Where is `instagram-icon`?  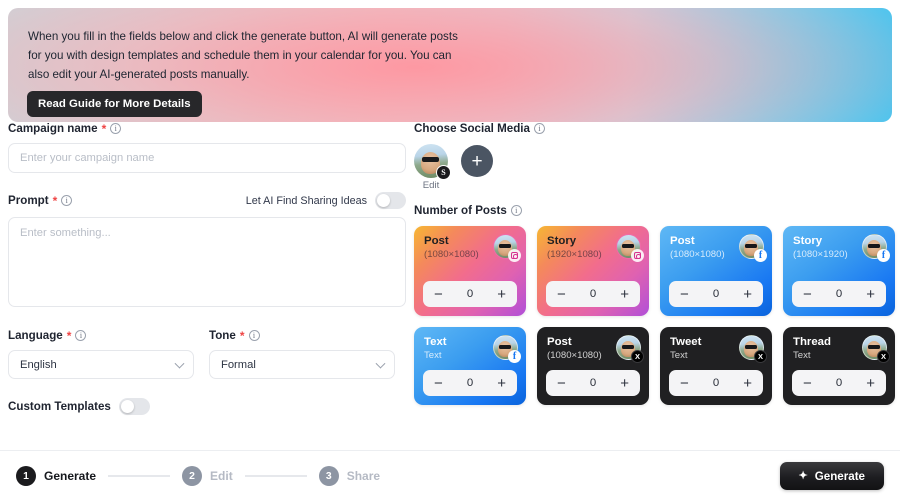
instagram-icon is located at coordinates (637, 255).